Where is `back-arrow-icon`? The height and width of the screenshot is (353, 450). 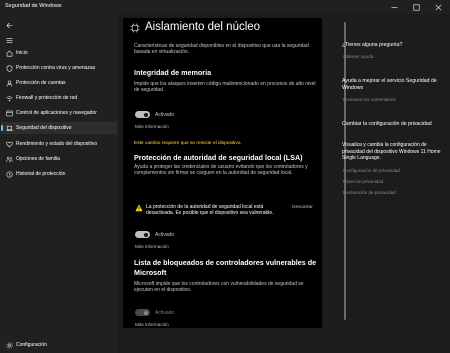
back-arrow-icon is located at coordinates (9, 25).